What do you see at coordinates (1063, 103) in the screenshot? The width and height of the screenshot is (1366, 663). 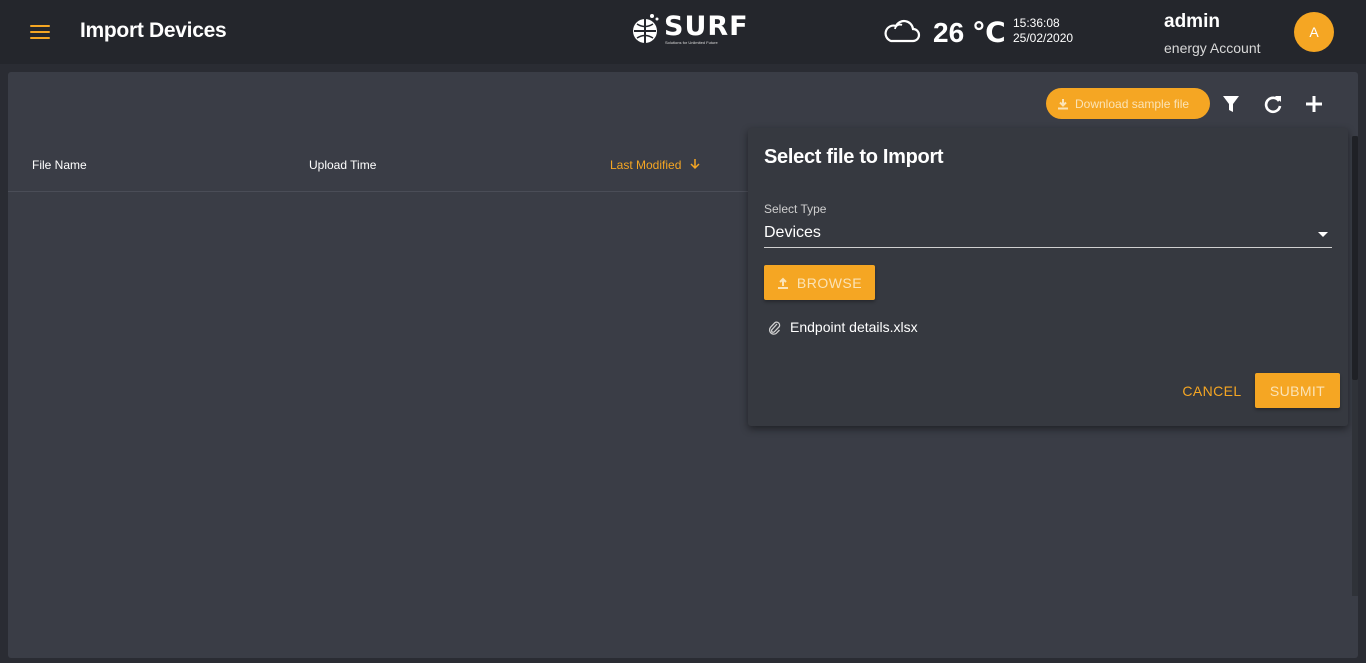 I see `download-icon` at bounding box center [1063, 103].